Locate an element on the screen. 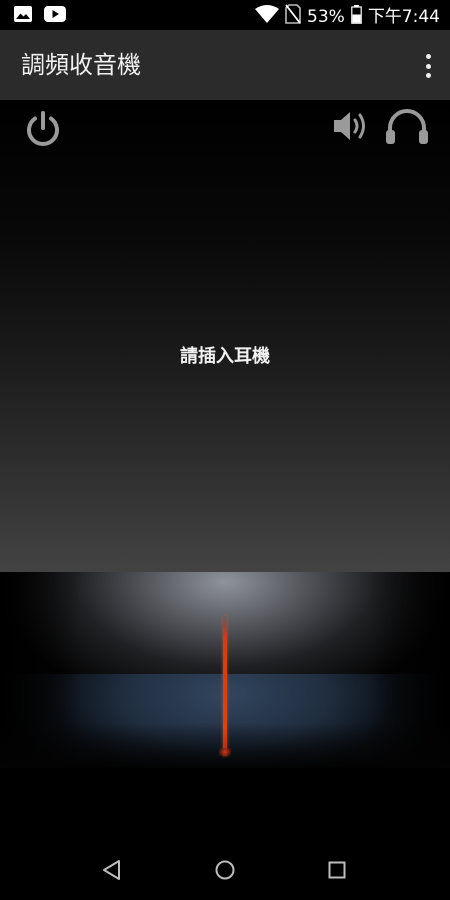 Image resolution: width=450 pixels, height=900 pixels. headphone-button is located at coordinates (407, 126).